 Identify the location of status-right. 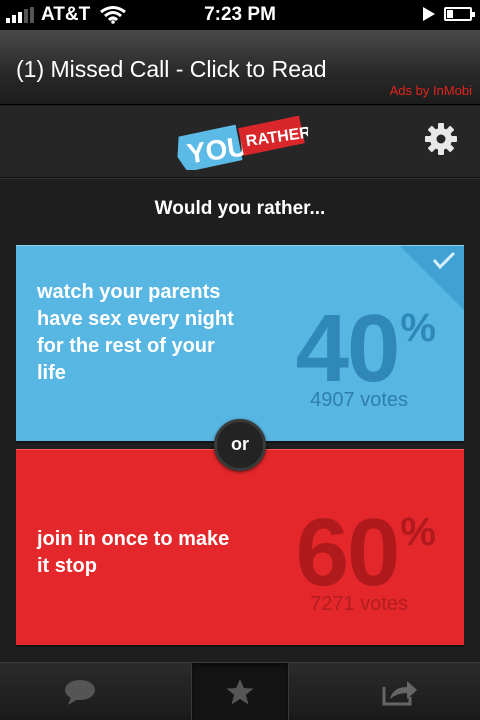
(448, 14).